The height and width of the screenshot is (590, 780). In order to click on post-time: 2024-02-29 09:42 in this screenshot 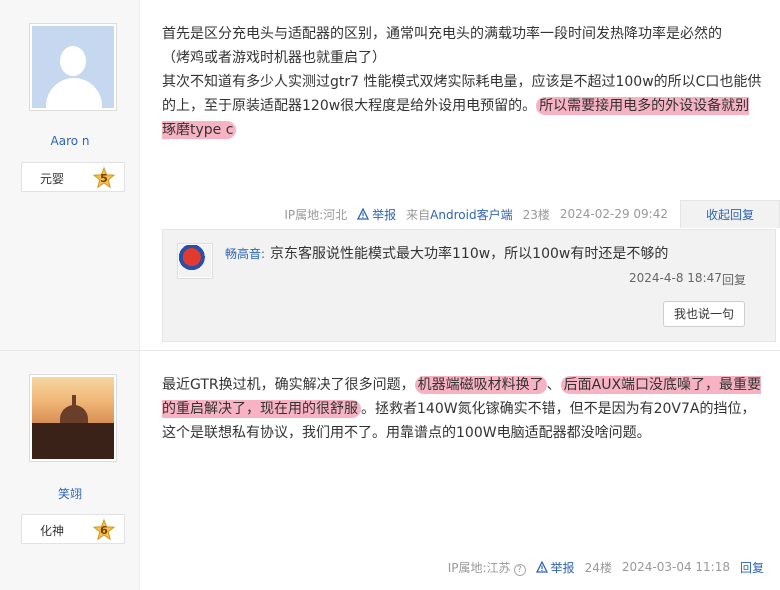, I will do `click(613, 214)`.